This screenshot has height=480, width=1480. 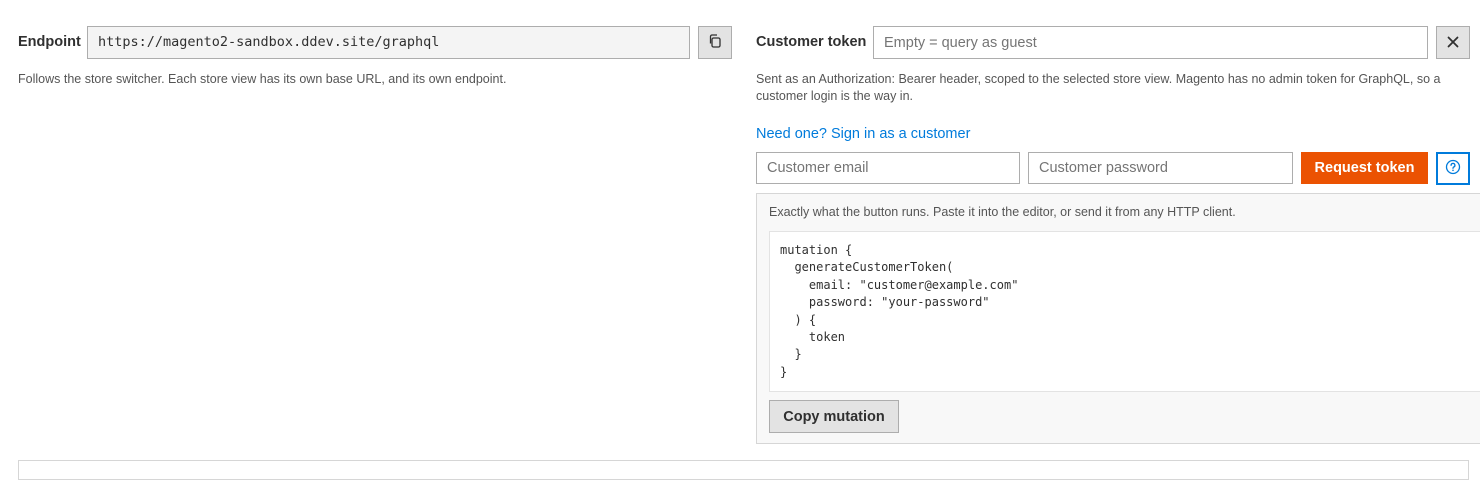 I want to click on copy-icon, so click(x=715, y=42).